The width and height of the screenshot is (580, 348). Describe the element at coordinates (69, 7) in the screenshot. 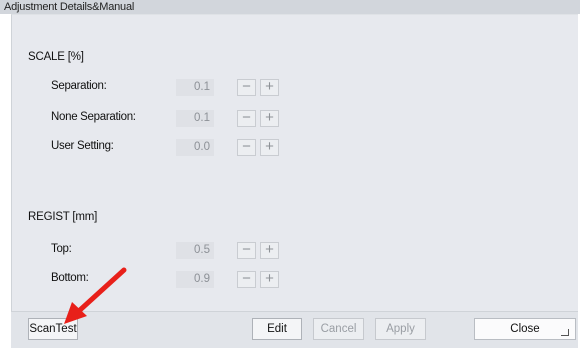

I see `window-title: Adjustment Details&Manual` at that location.